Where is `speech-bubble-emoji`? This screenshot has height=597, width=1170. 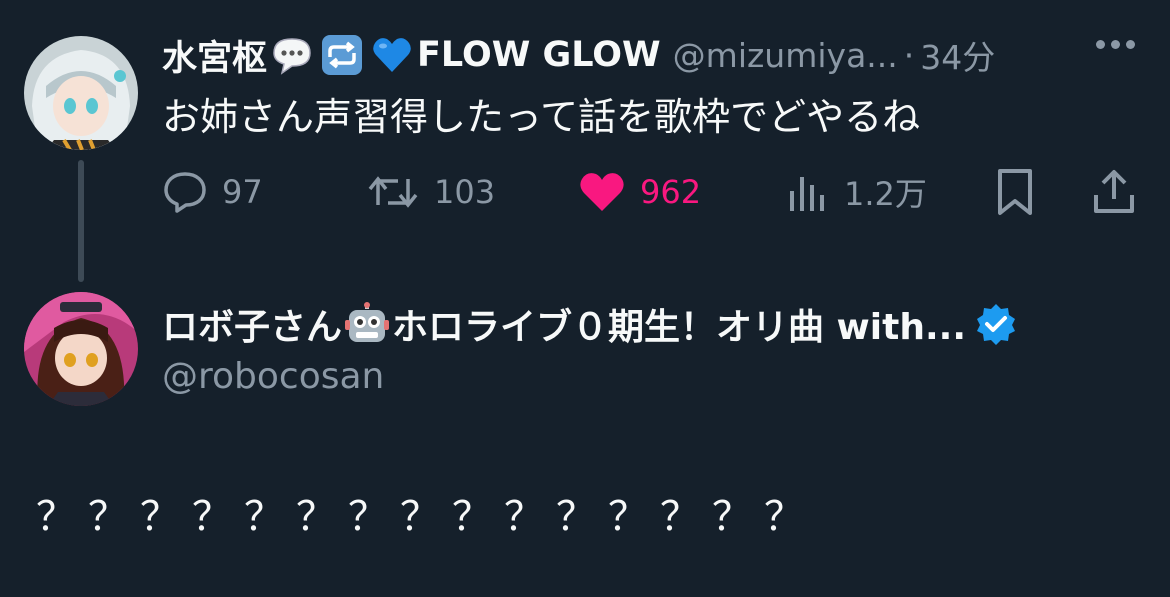 speech-bubble-emoji is located at coordinates (292, 56).